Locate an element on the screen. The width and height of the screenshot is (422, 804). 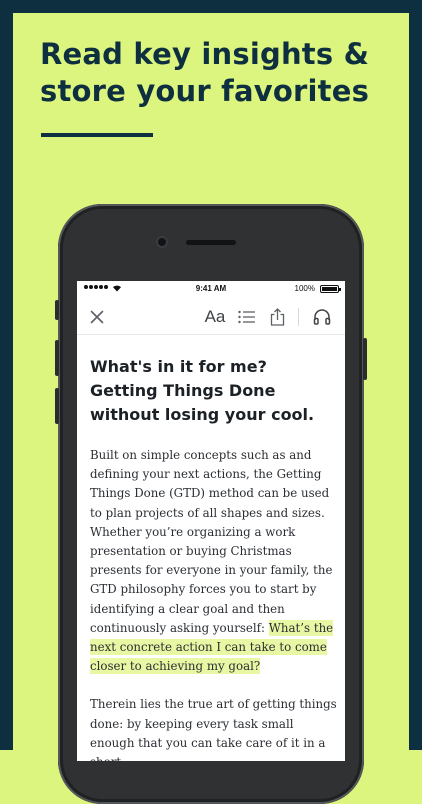
headline-underline is located at coordinates (97, 135).